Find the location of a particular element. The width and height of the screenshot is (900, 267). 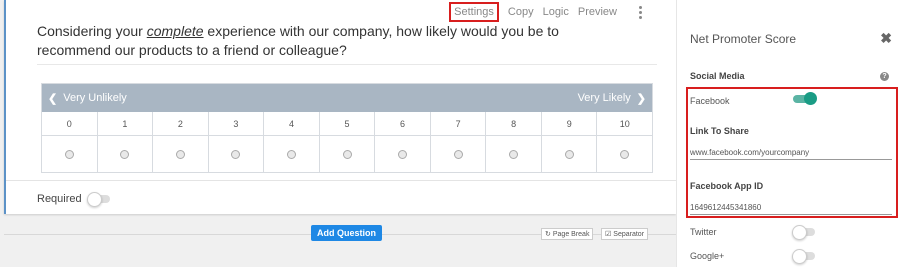

nps-left-text: Very Unlikely is located at coordinates (95, 98).